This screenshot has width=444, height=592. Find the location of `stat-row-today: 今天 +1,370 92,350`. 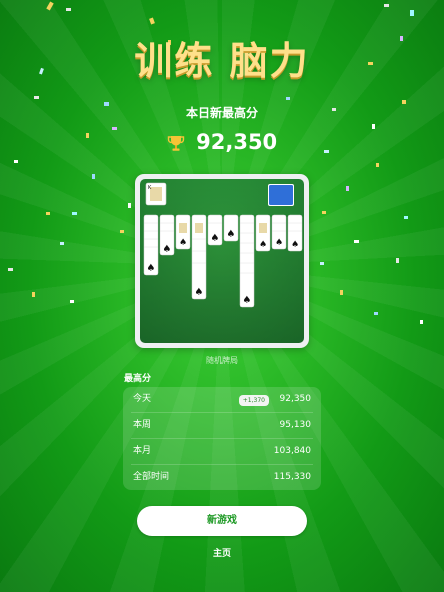

stat-row-today: 今天 +1,370 92,350 is located at coordinates (222, 399).